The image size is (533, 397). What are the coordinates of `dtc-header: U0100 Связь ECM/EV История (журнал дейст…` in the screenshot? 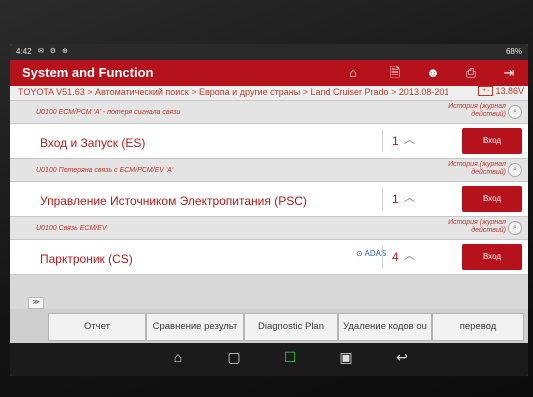 It's located at (269, 228).